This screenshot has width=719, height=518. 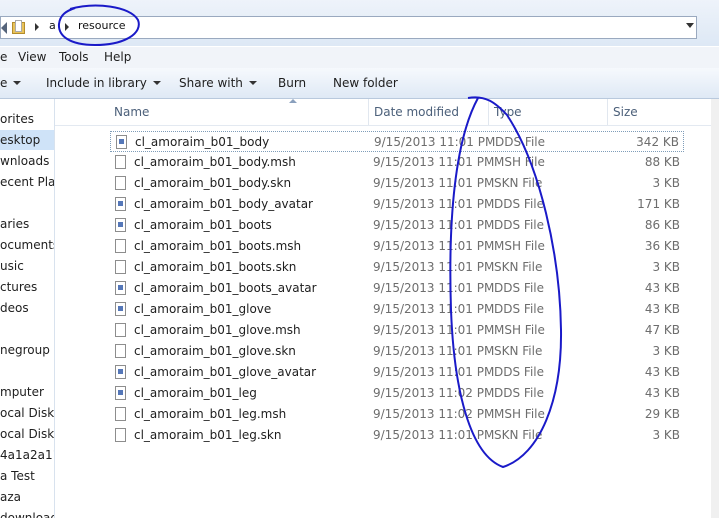 I want to click on file-size: 29 KB, so click(x=662, y=414).